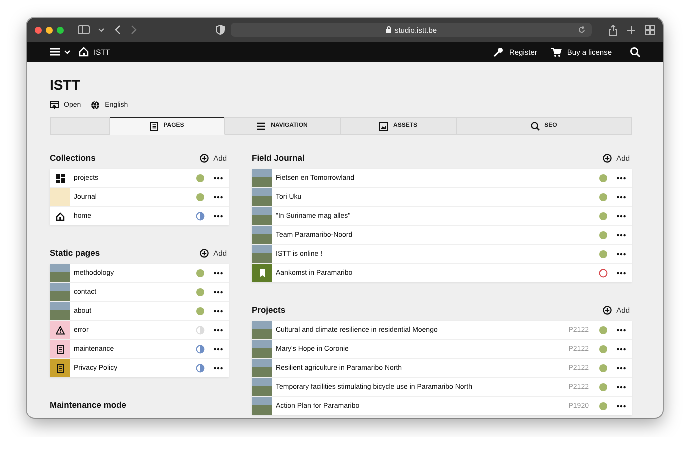  I want to click on sidebar-icon, so click(84, 30).